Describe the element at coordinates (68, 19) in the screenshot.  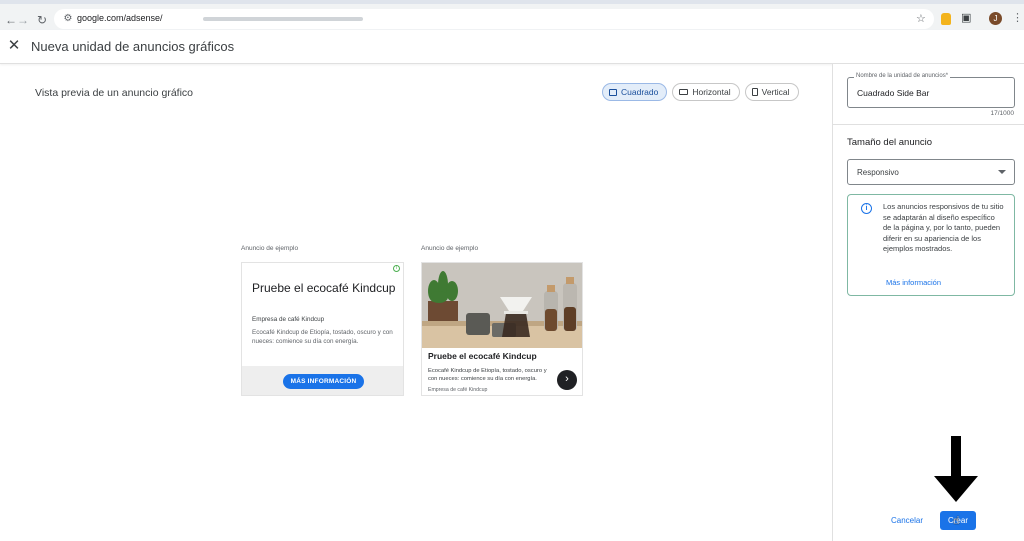
I see `site-info-icon: ⚙` at that location.